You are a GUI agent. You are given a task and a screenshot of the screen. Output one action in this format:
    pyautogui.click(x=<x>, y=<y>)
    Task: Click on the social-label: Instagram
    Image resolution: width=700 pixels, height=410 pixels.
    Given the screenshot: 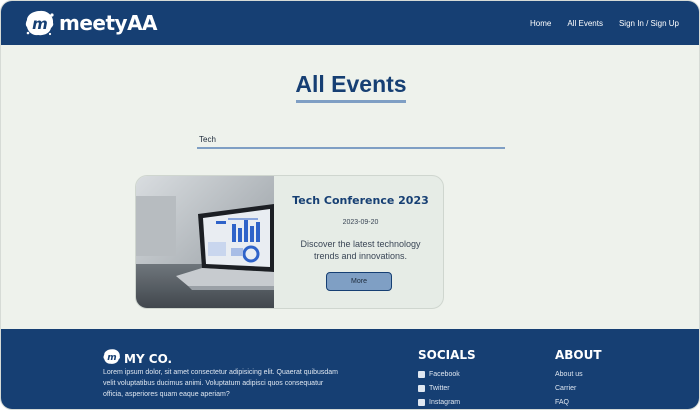 What is the action you would take?
    pyautogui.click(x=445, y=402)
    